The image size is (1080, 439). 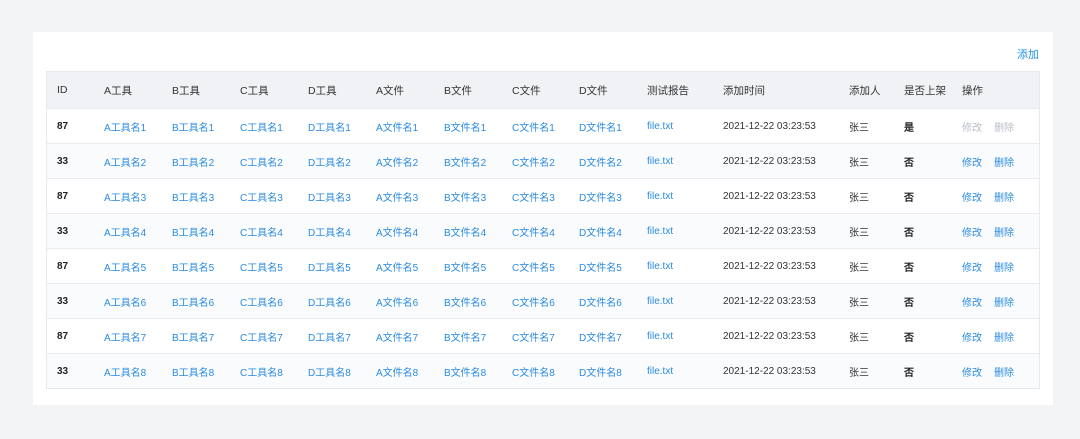 What do you see at coordinates (261, 371) in the screenshot?
I see `cell-link-toolC: C工具名8` at bounding box center [261, 371].